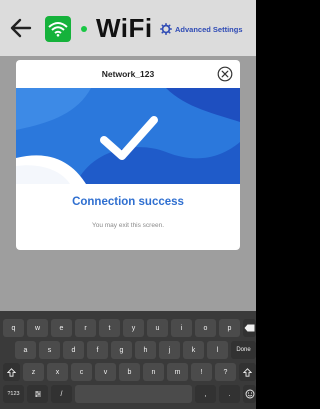  I want to click on key-z: z, so click(33, 372).